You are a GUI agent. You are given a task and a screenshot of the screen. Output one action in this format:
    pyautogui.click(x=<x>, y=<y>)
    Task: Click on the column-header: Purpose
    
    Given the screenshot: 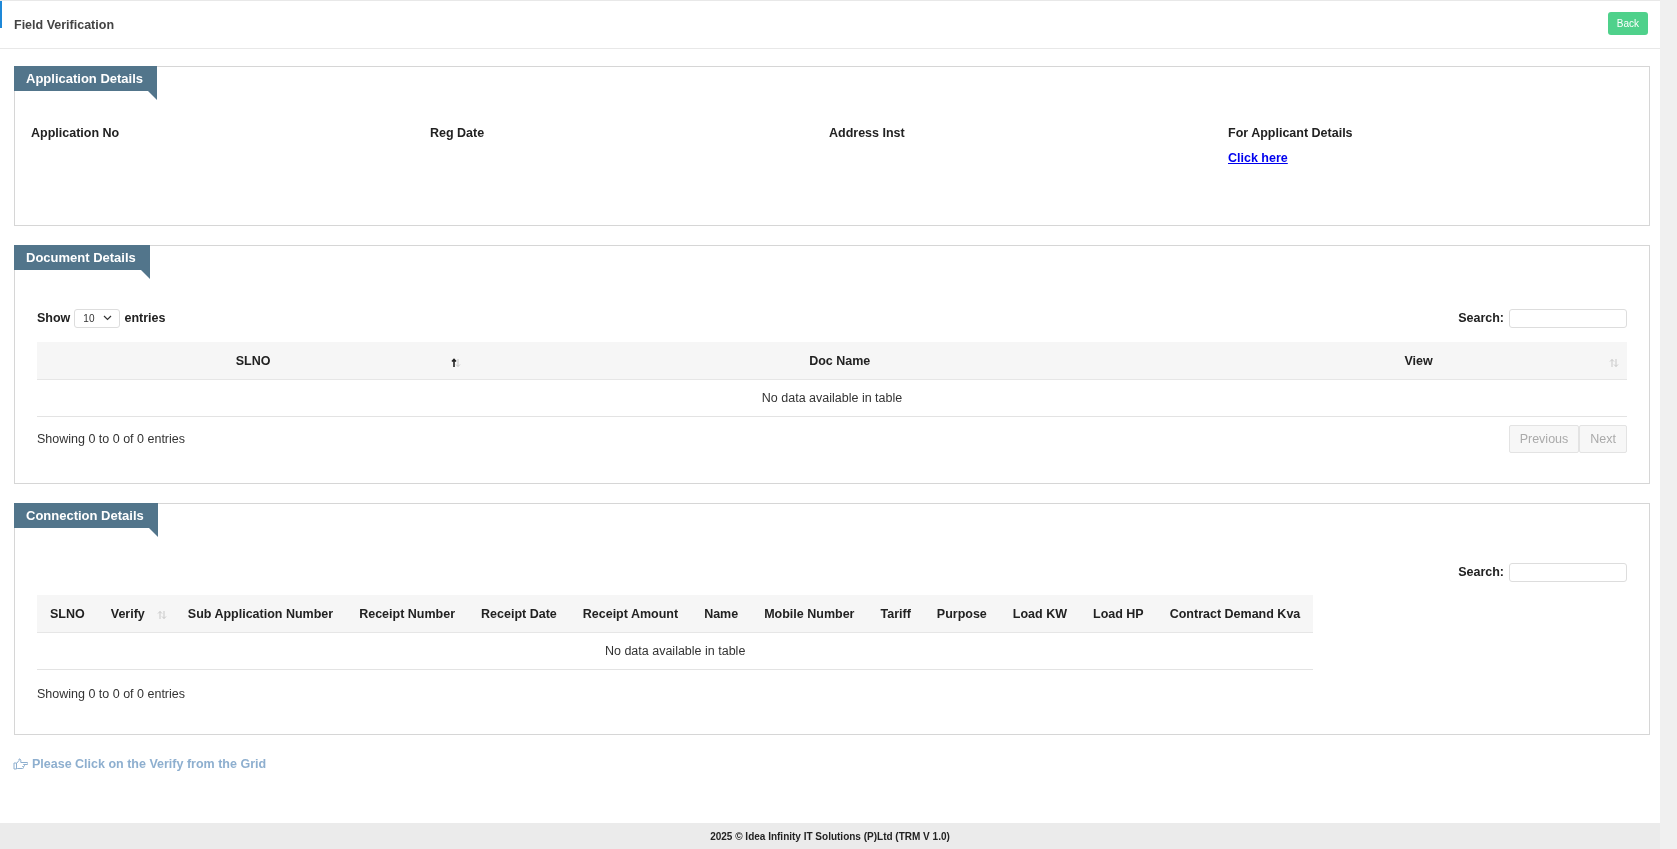 What is the action you would take?
    pyautogui.click(x=961, y=614)
    